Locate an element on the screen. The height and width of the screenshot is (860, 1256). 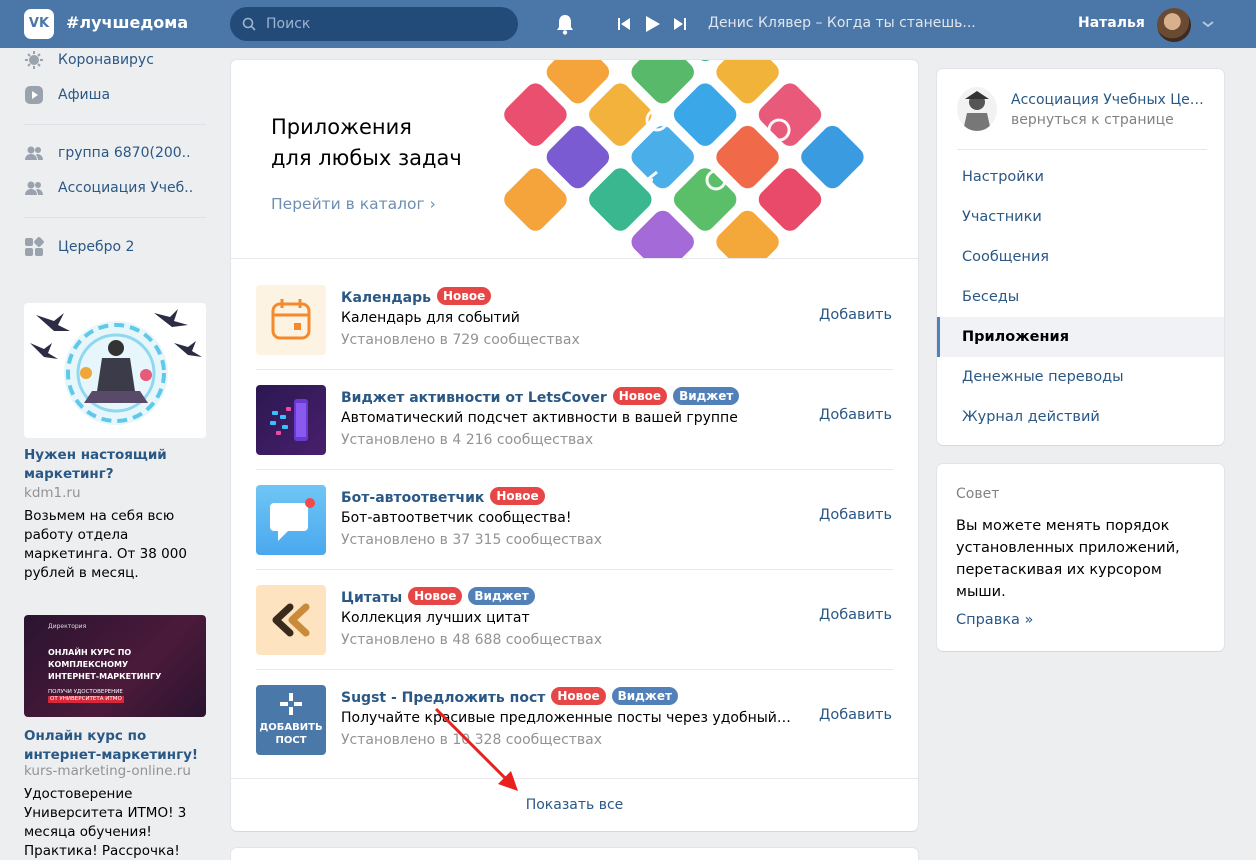
search-placeholder: Поиск is located at coordinates (288, 24).